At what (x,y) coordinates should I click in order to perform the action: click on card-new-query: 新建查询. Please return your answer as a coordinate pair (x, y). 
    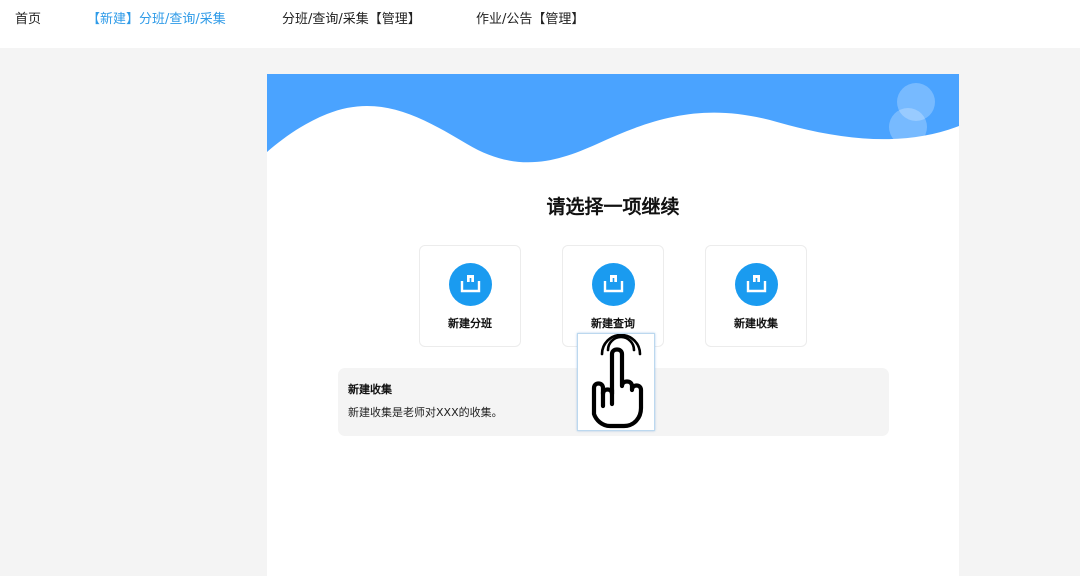
    Looking at the image, I should click on (613, 296).